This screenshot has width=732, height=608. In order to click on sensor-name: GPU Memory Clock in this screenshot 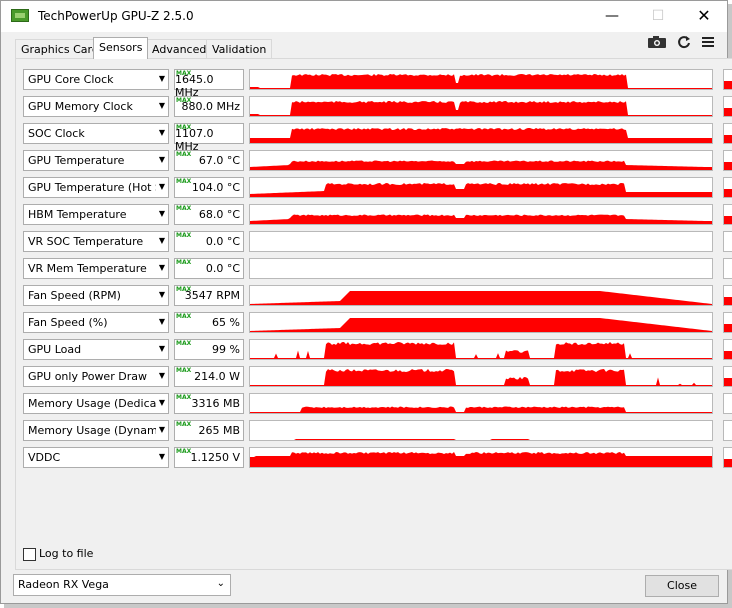, I will do `click(80, 106)`.